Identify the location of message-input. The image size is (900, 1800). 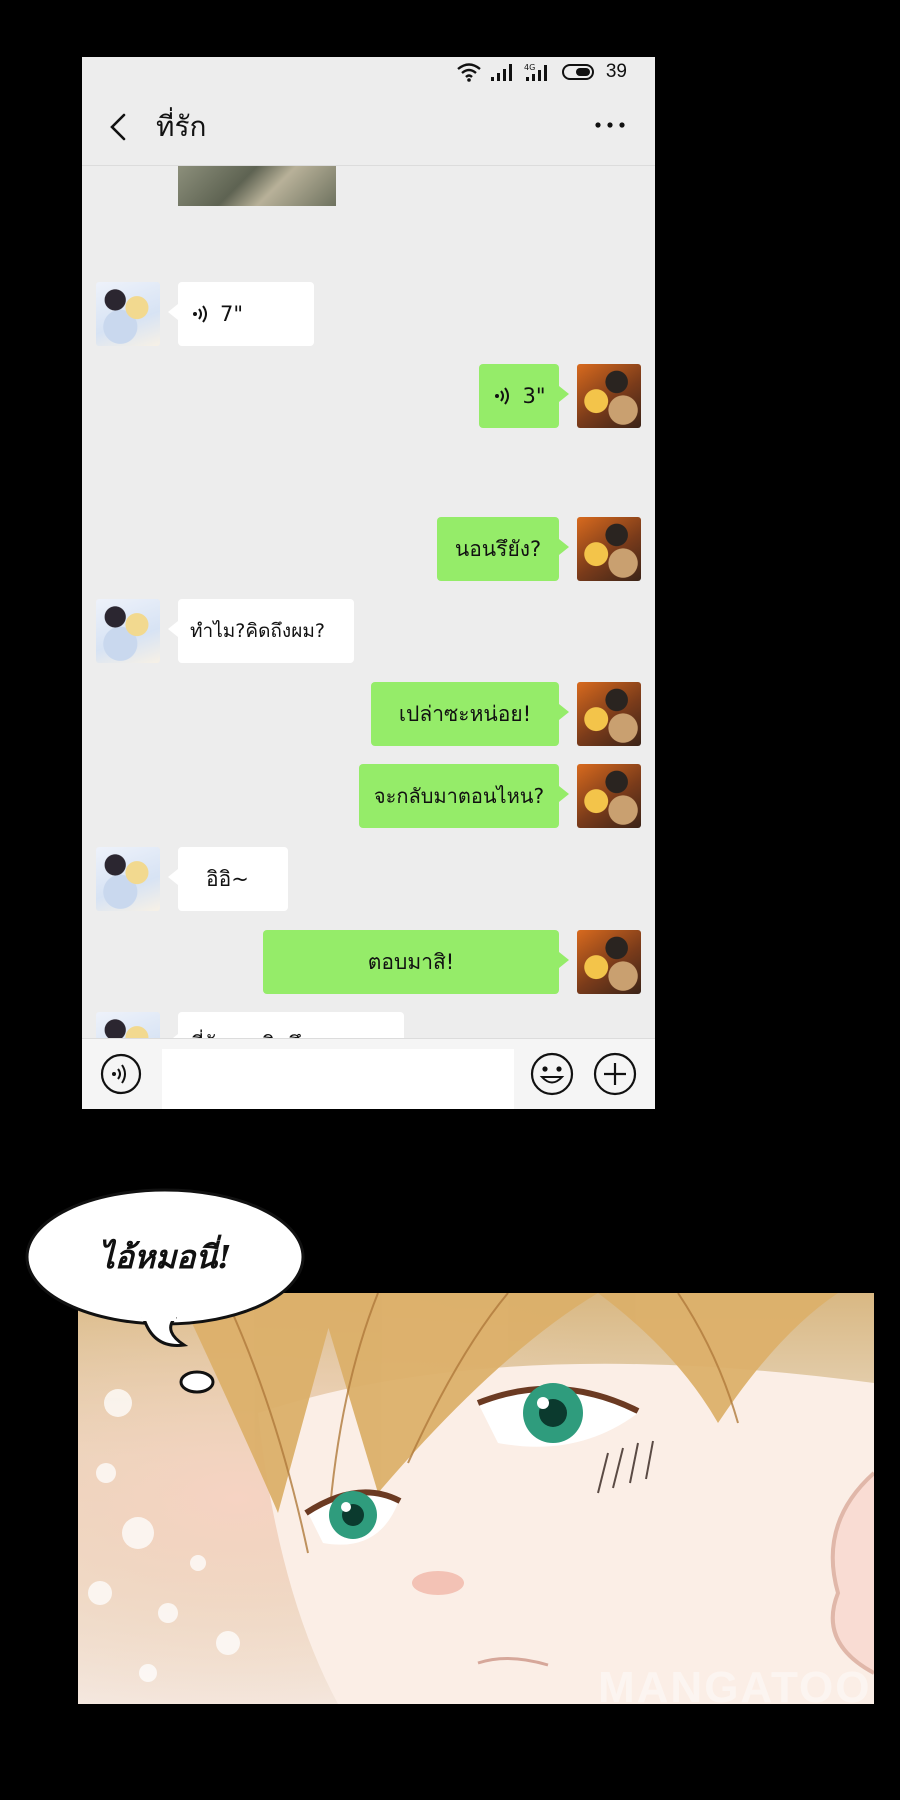
(338, 1079).